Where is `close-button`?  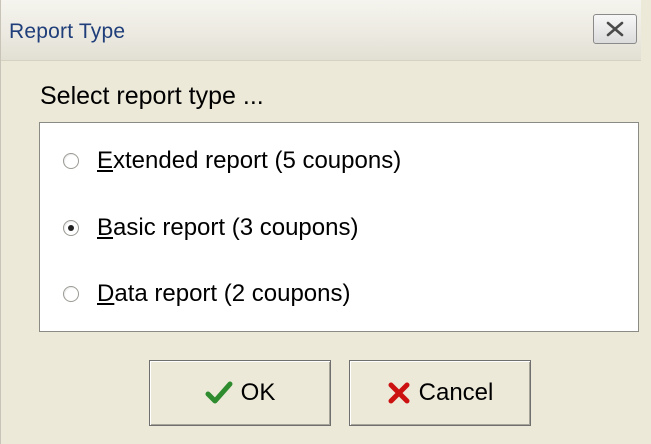 close-button is located at coordinates (615, 29).